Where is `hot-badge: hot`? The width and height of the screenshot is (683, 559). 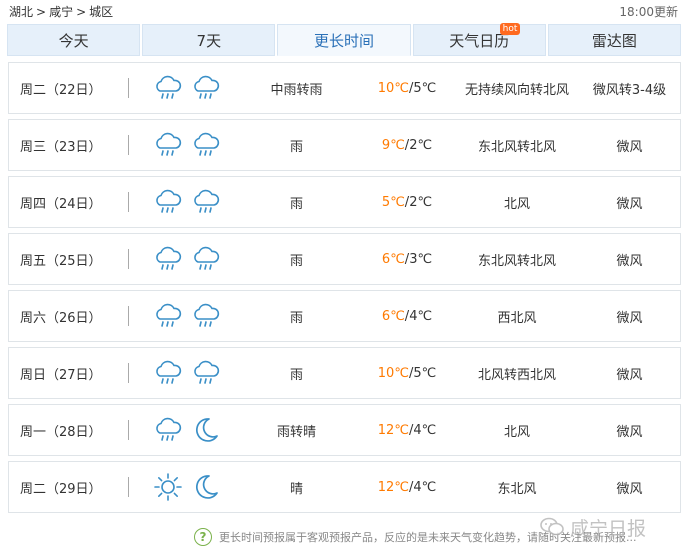 hot-badge: hot is located at coordinates (510, 29).